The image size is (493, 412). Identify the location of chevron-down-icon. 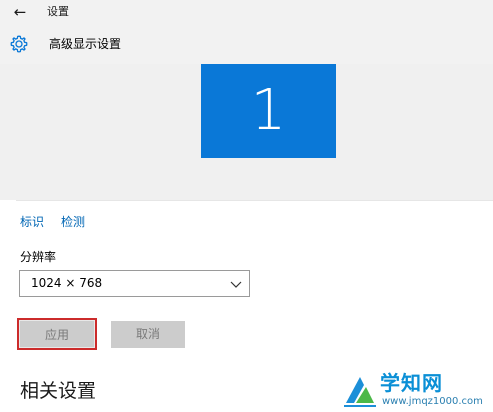
(236, 284).